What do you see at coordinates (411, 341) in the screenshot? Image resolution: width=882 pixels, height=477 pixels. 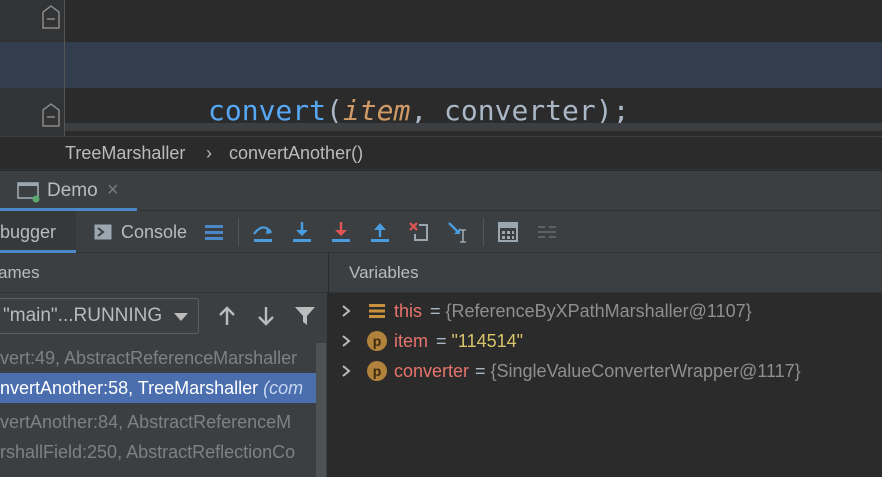 I see `variable-name: item` at bounding box center [411, 341].